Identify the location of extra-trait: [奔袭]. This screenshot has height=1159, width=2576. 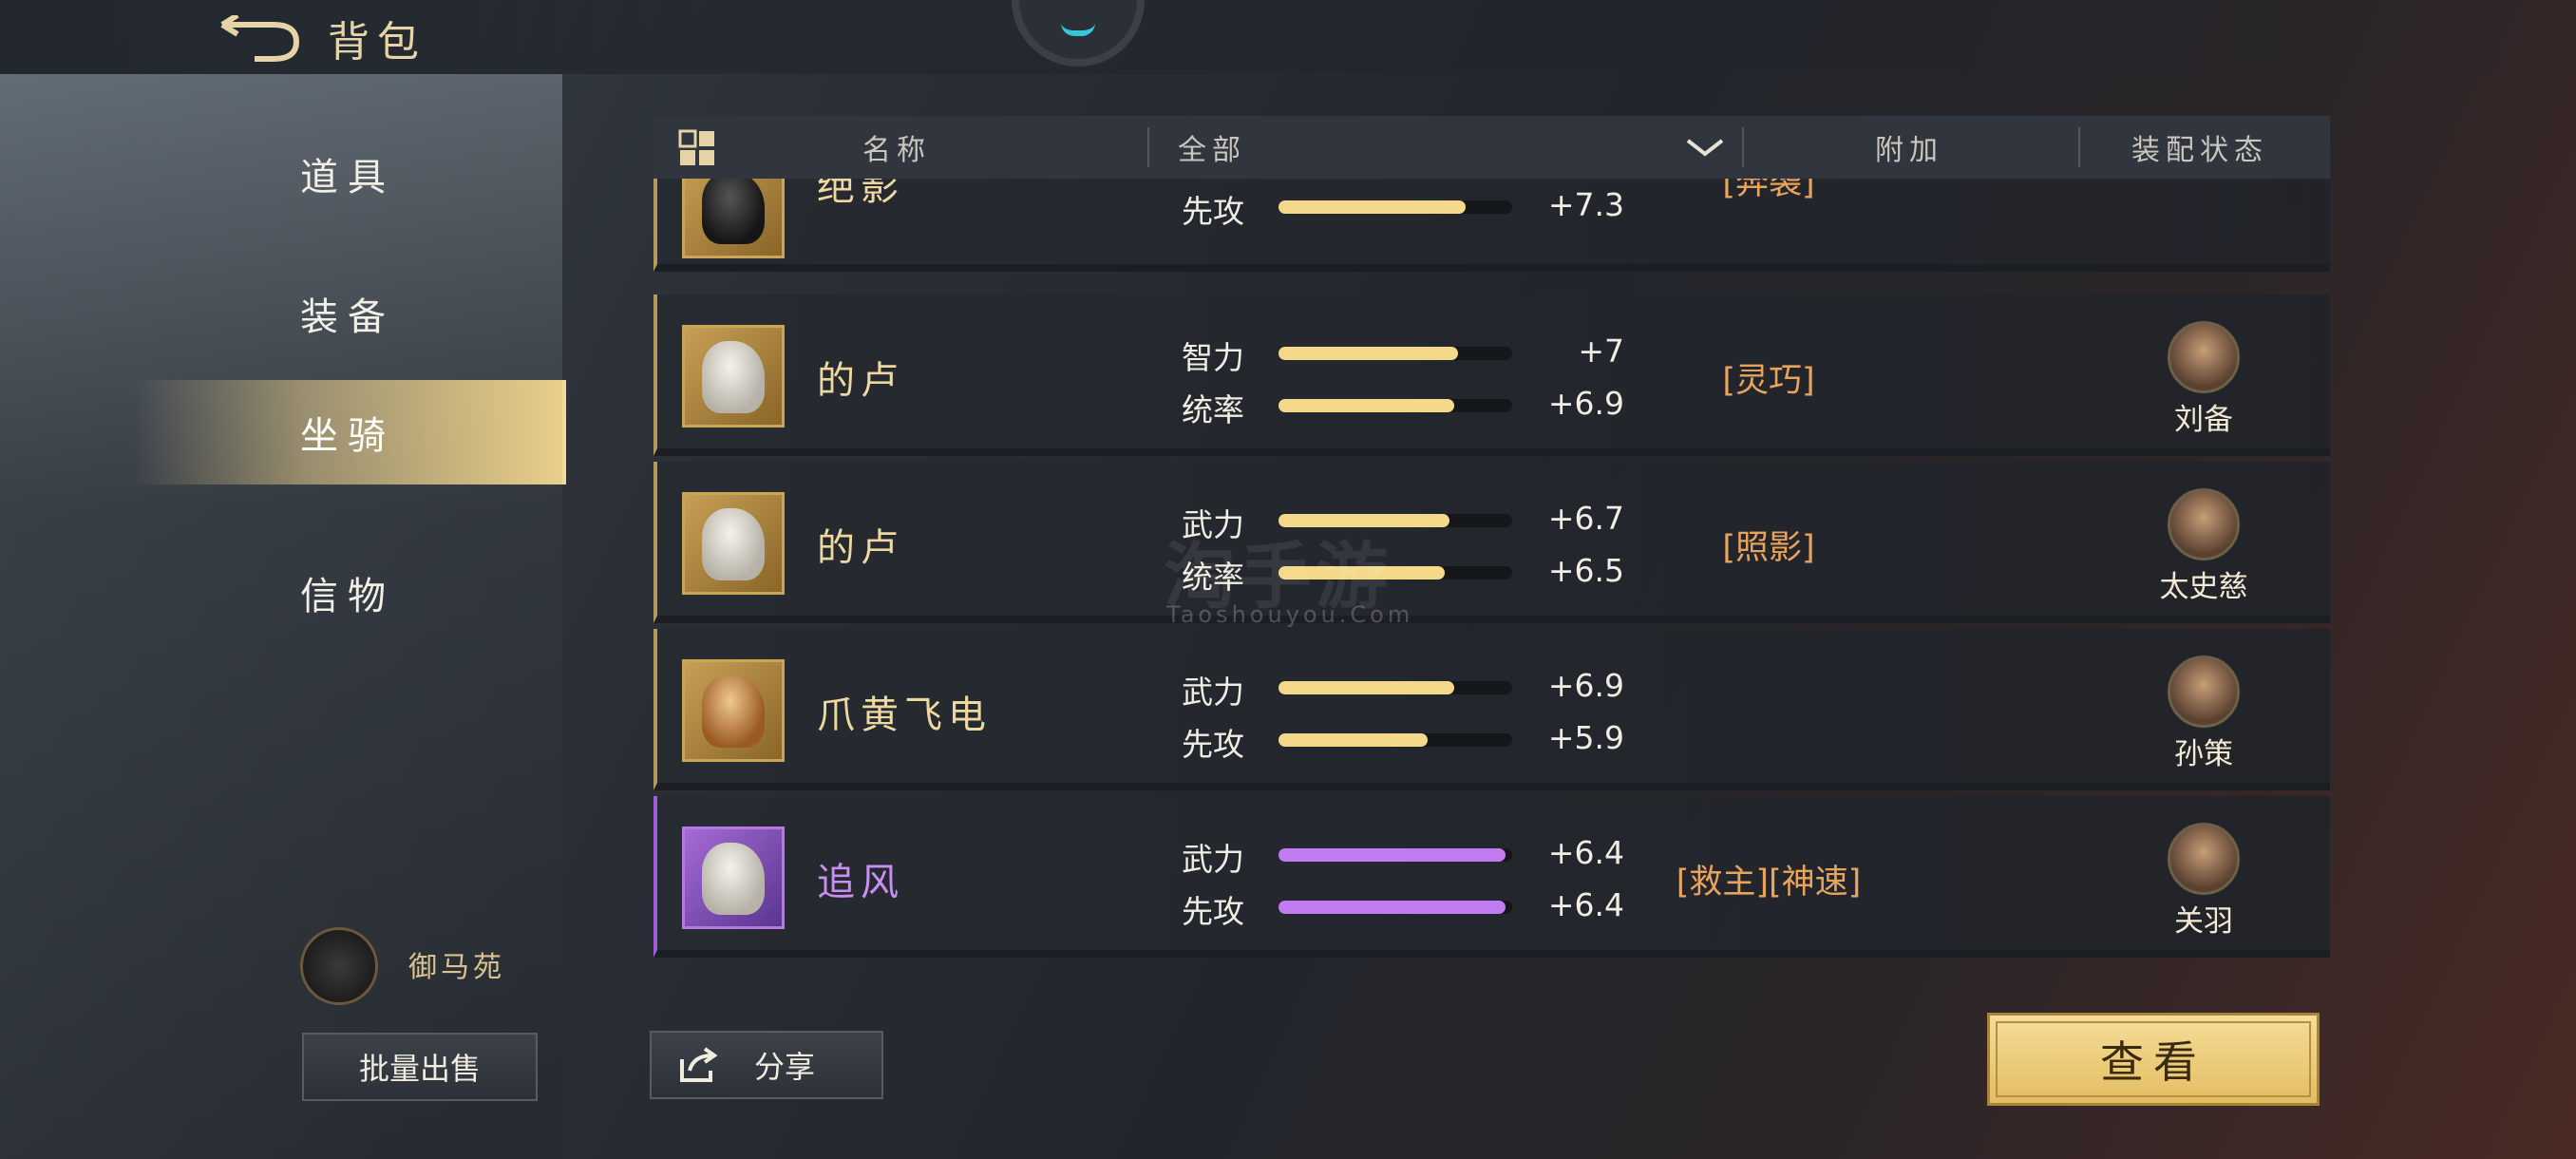
(1768, 190).